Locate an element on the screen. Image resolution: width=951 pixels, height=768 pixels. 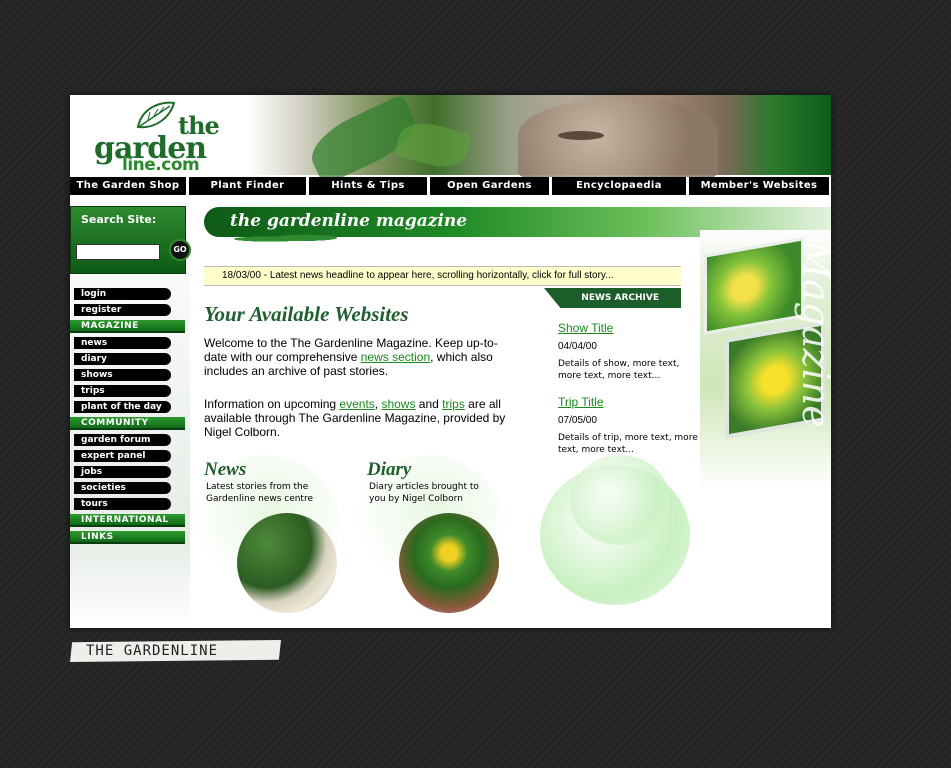
events-link: events is located at coordinates (356, 404).